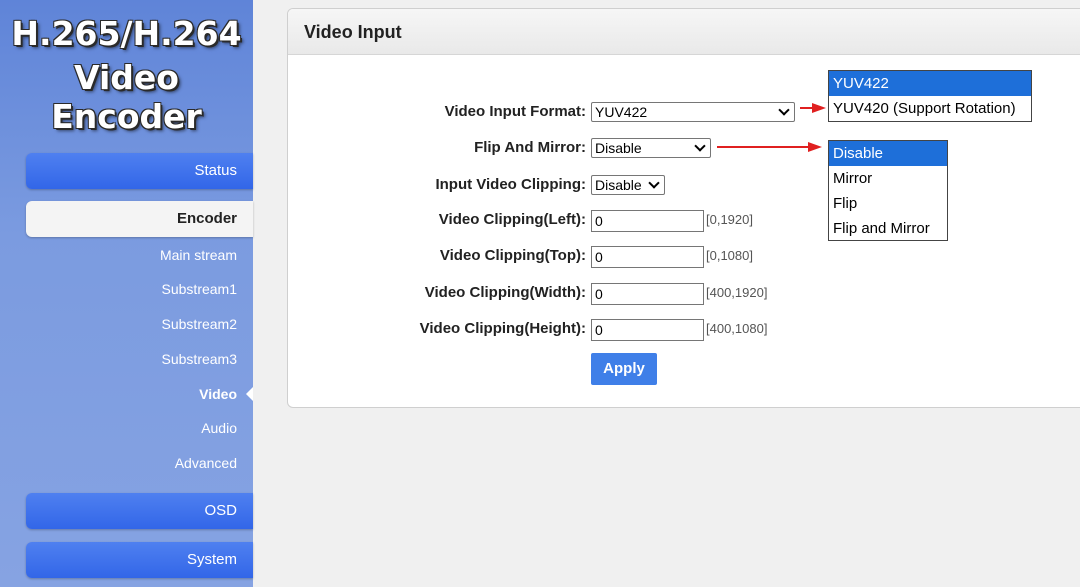 The width and height of the screenshot is (1080, 587). I want to click on flip-options-popup: Disable Mirror Flip Flip and Mirror, so click(888, 190).